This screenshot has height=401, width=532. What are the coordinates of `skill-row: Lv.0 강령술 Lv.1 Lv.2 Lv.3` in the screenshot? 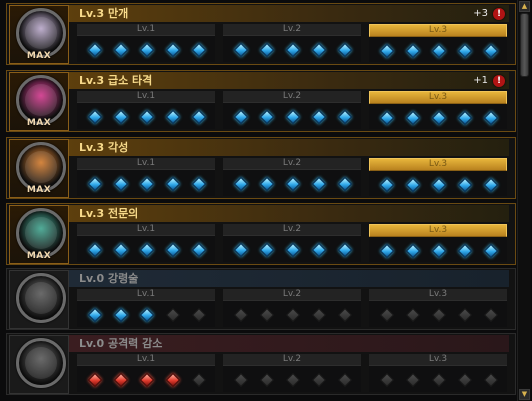 It's located at (261, 299).